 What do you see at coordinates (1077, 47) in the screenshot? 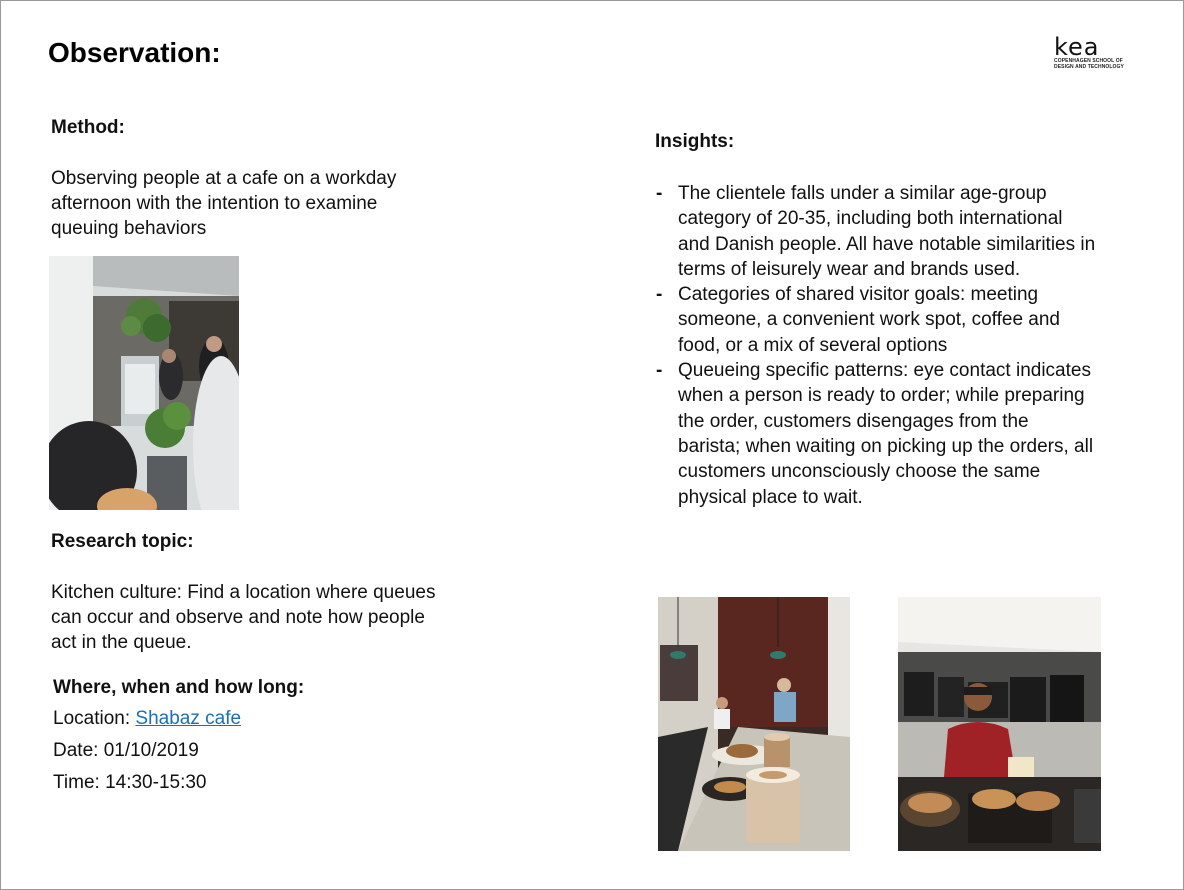
I see `logo-wordmark: kea` at bounding box center [1077, 47].